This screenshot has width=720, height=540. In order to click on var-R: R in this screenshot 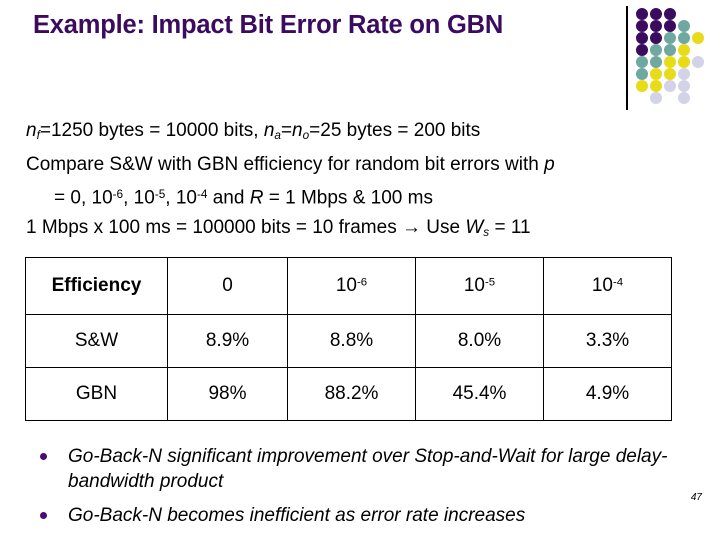, I will do `click(256, 198)`.